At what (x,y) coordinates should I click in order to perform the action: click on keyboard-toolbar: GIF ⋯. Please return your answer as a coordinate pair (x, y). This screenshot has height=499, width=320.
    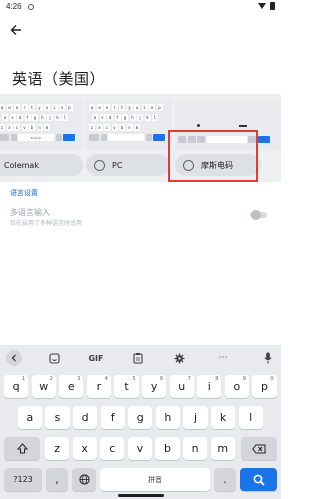
    Looking at the image, I should click on (140, 358).